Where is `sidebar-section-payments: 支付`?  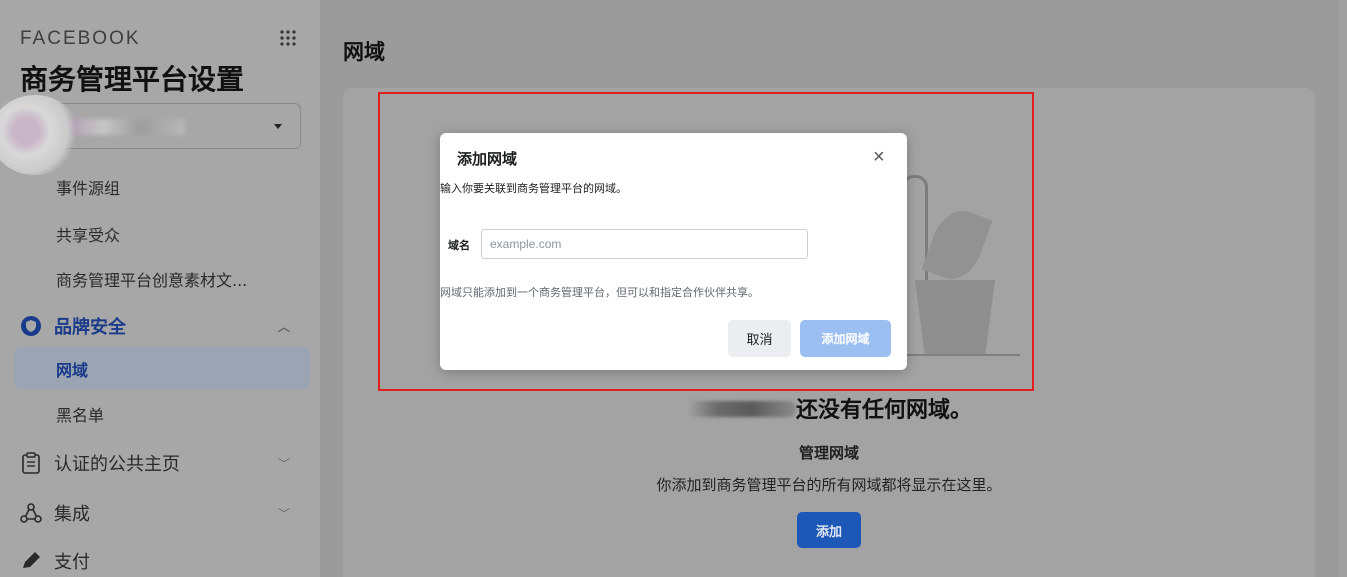
sidebar-section-payments: 支付 is located at coordinates (160, 561).